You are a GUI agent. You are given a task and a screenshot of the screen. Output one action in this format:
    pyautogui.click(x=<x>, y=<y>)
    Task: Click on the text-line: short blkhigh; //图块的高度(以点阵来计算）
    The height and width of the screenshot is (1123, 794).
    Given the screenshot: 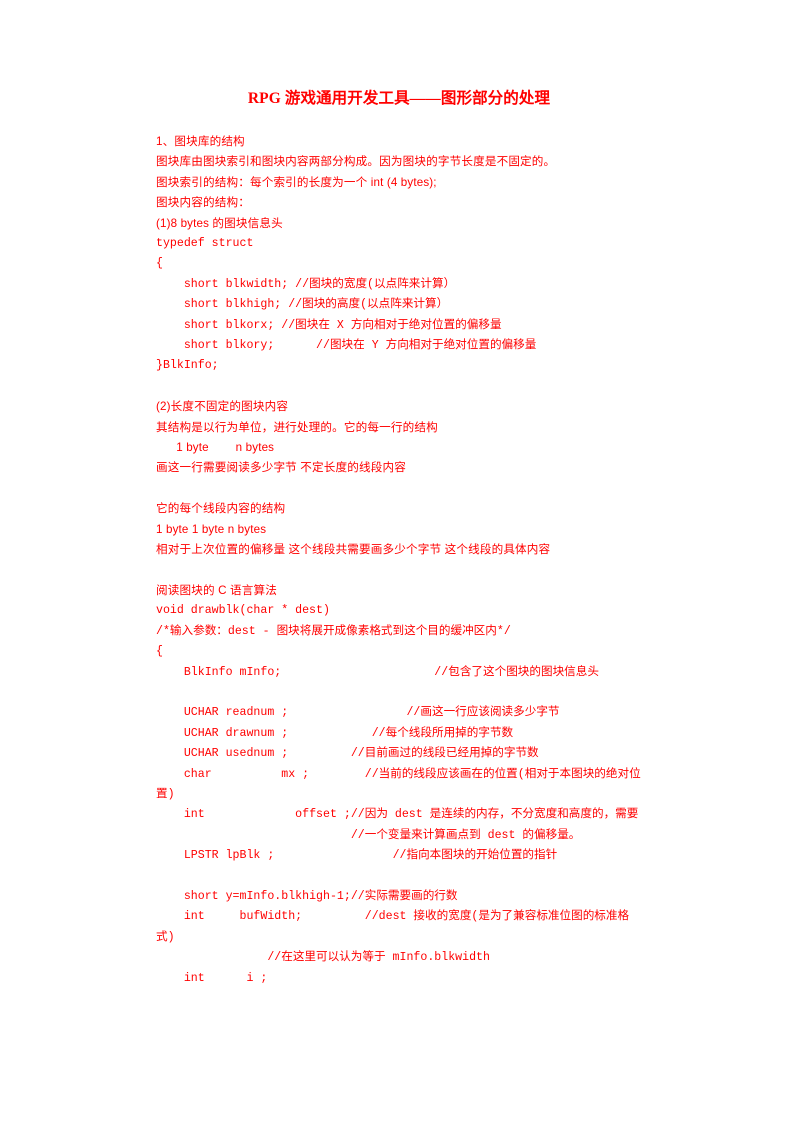 What is the action you would take?
    pyautogui.click(x=302, y=305)
    